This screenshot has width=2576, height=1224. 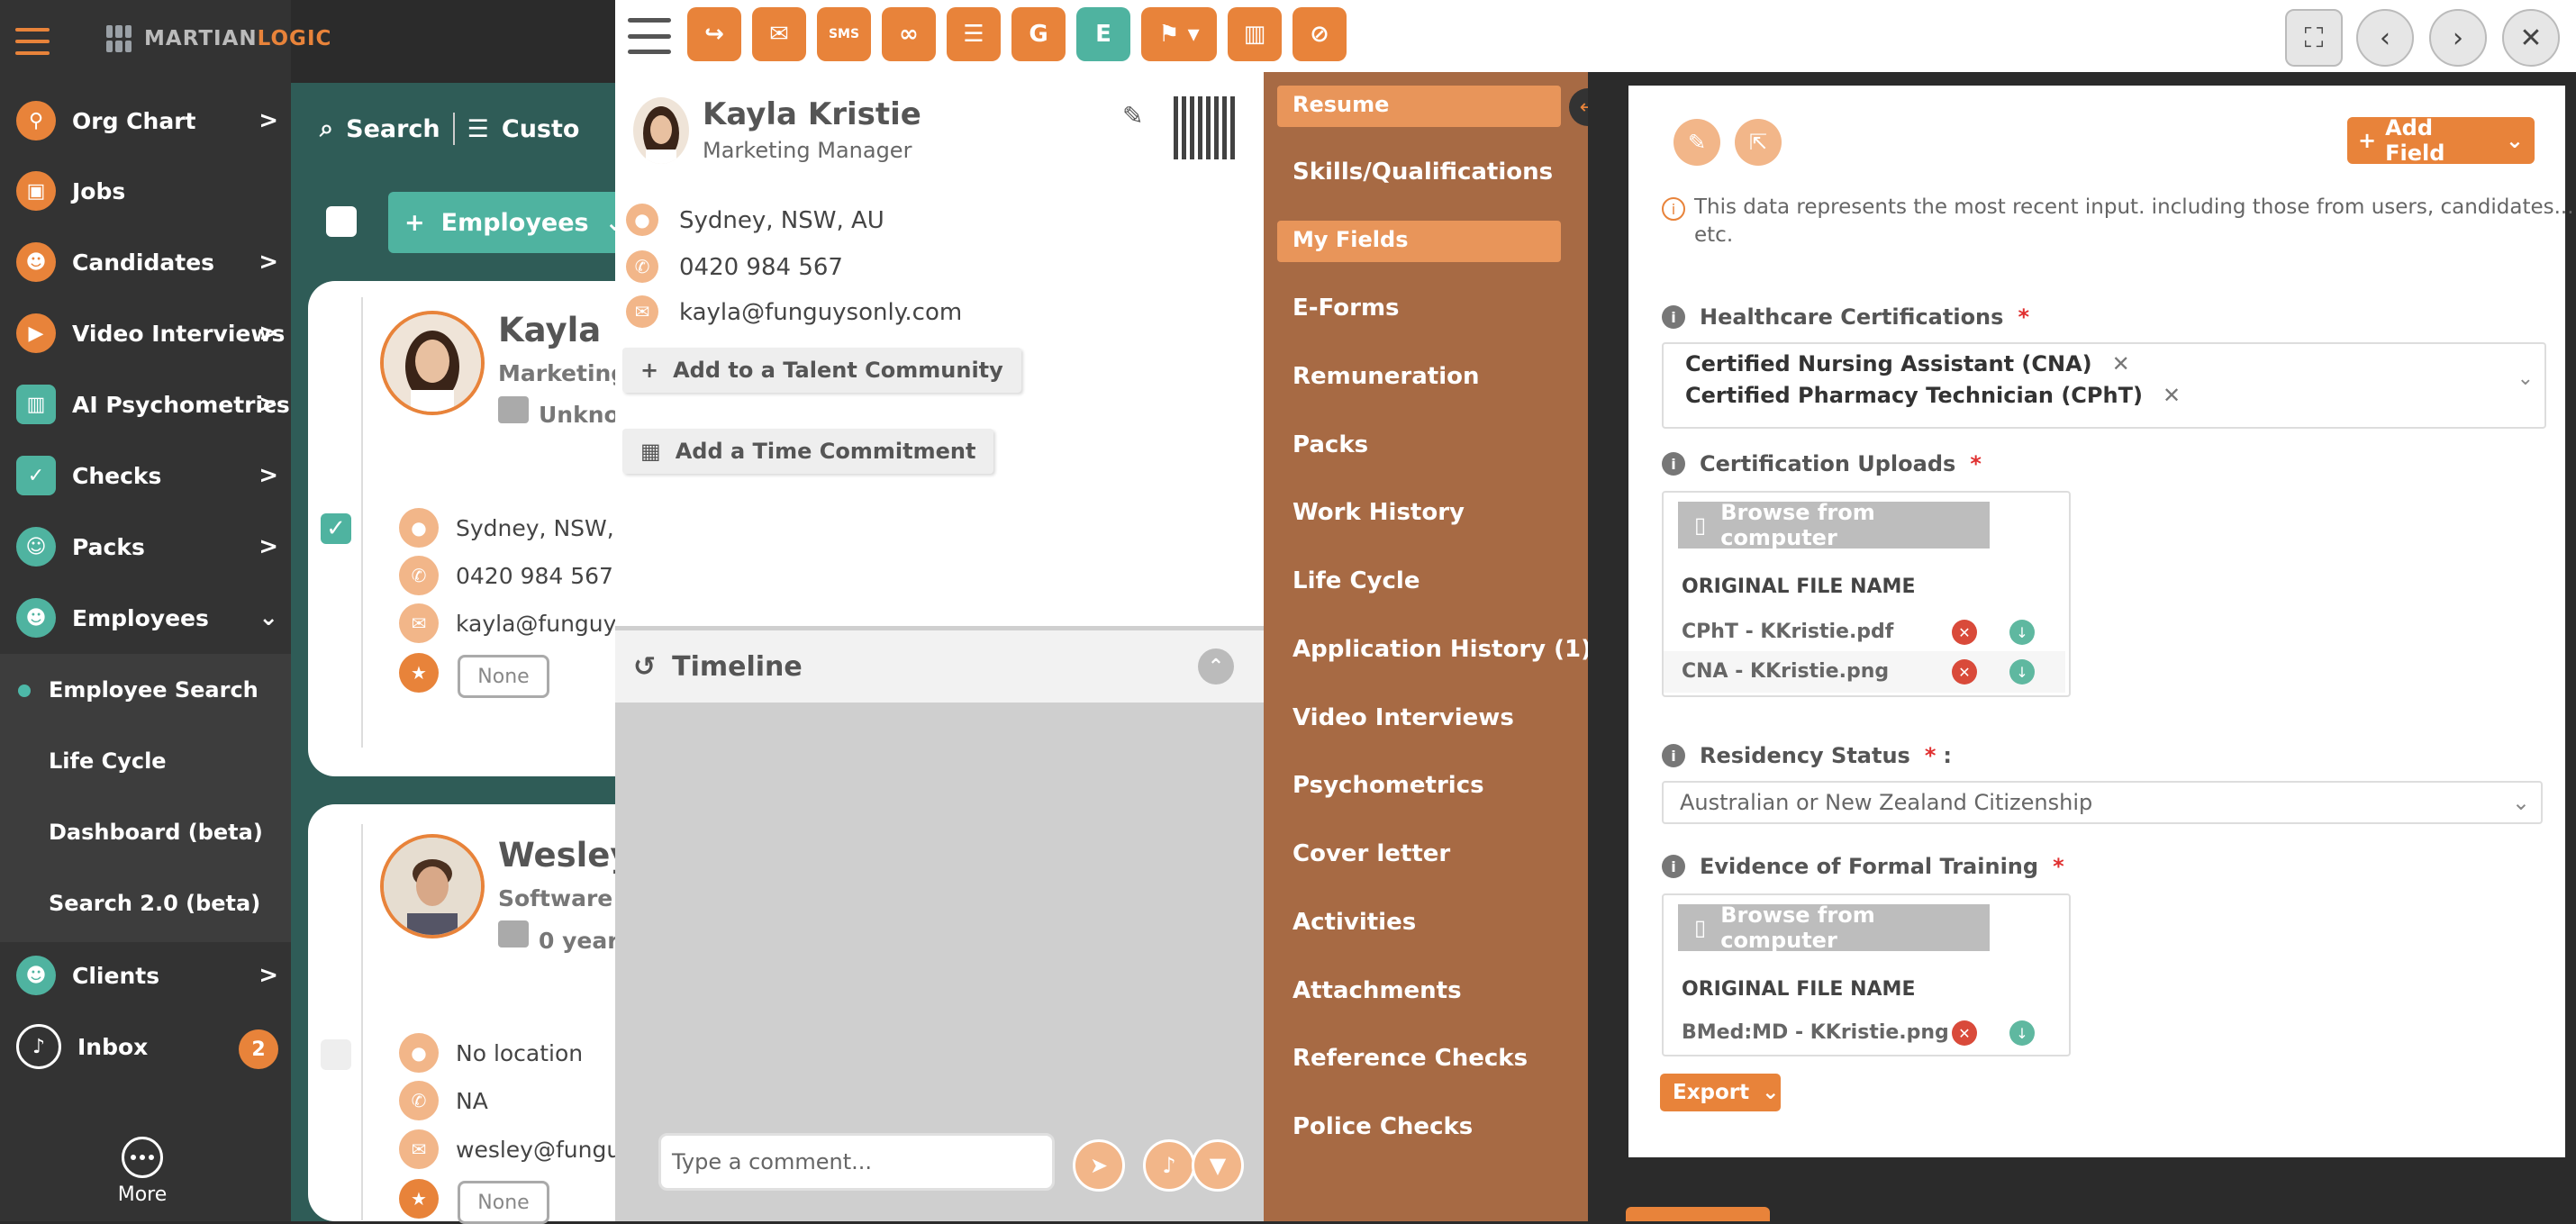 What do you see at coordinates (2314, 38) in the screenshot?
I see `fullscreen-icon: ⛶` at bounding box center [2314, 38].